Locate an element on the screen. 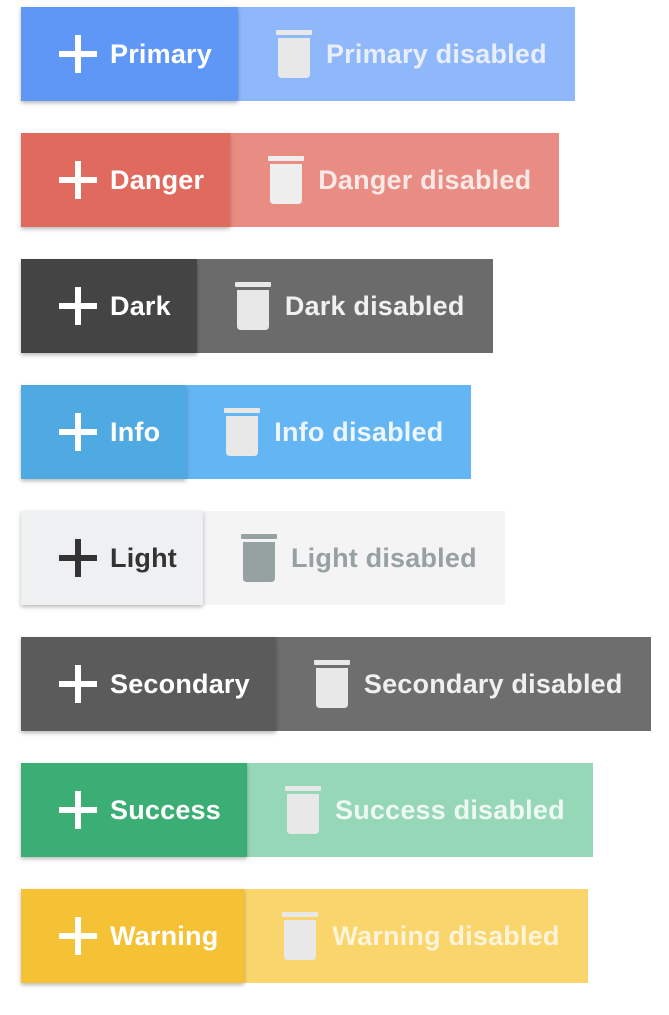 Image resolution: width=669 pixels, height=1015 pixels. success-disabled-button: Success disabled is located at coordinates (419, 810).